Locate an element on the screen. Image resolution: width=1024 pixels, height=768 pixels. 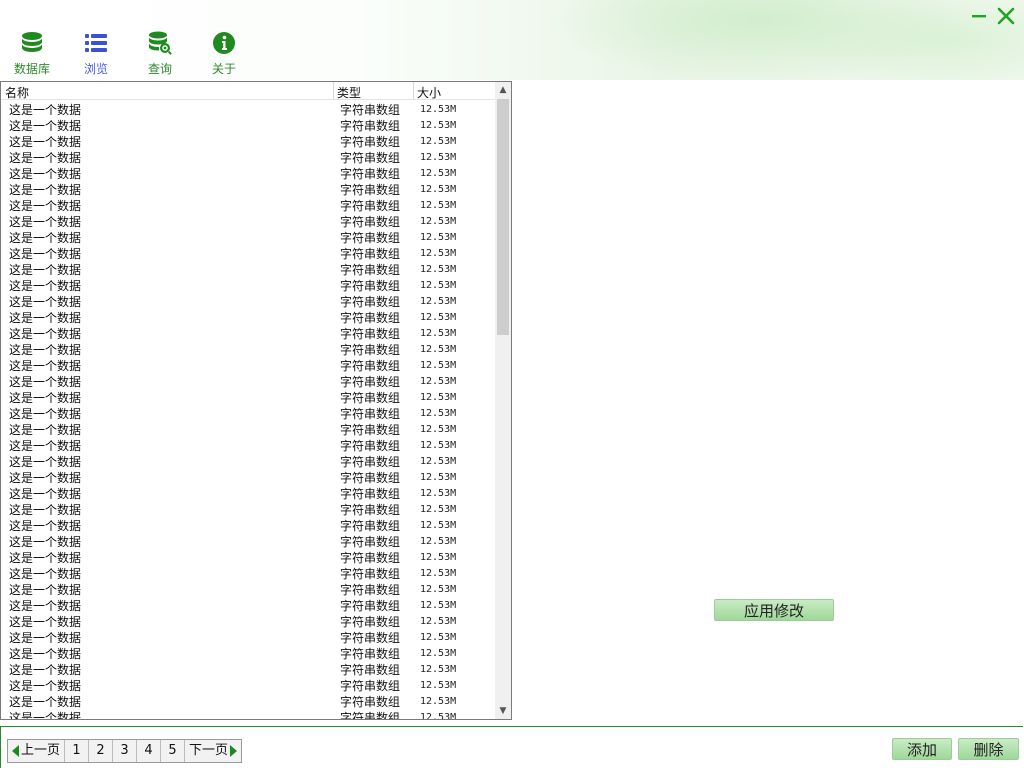
page-button-2: 2 is located at coordinates (101, 751).